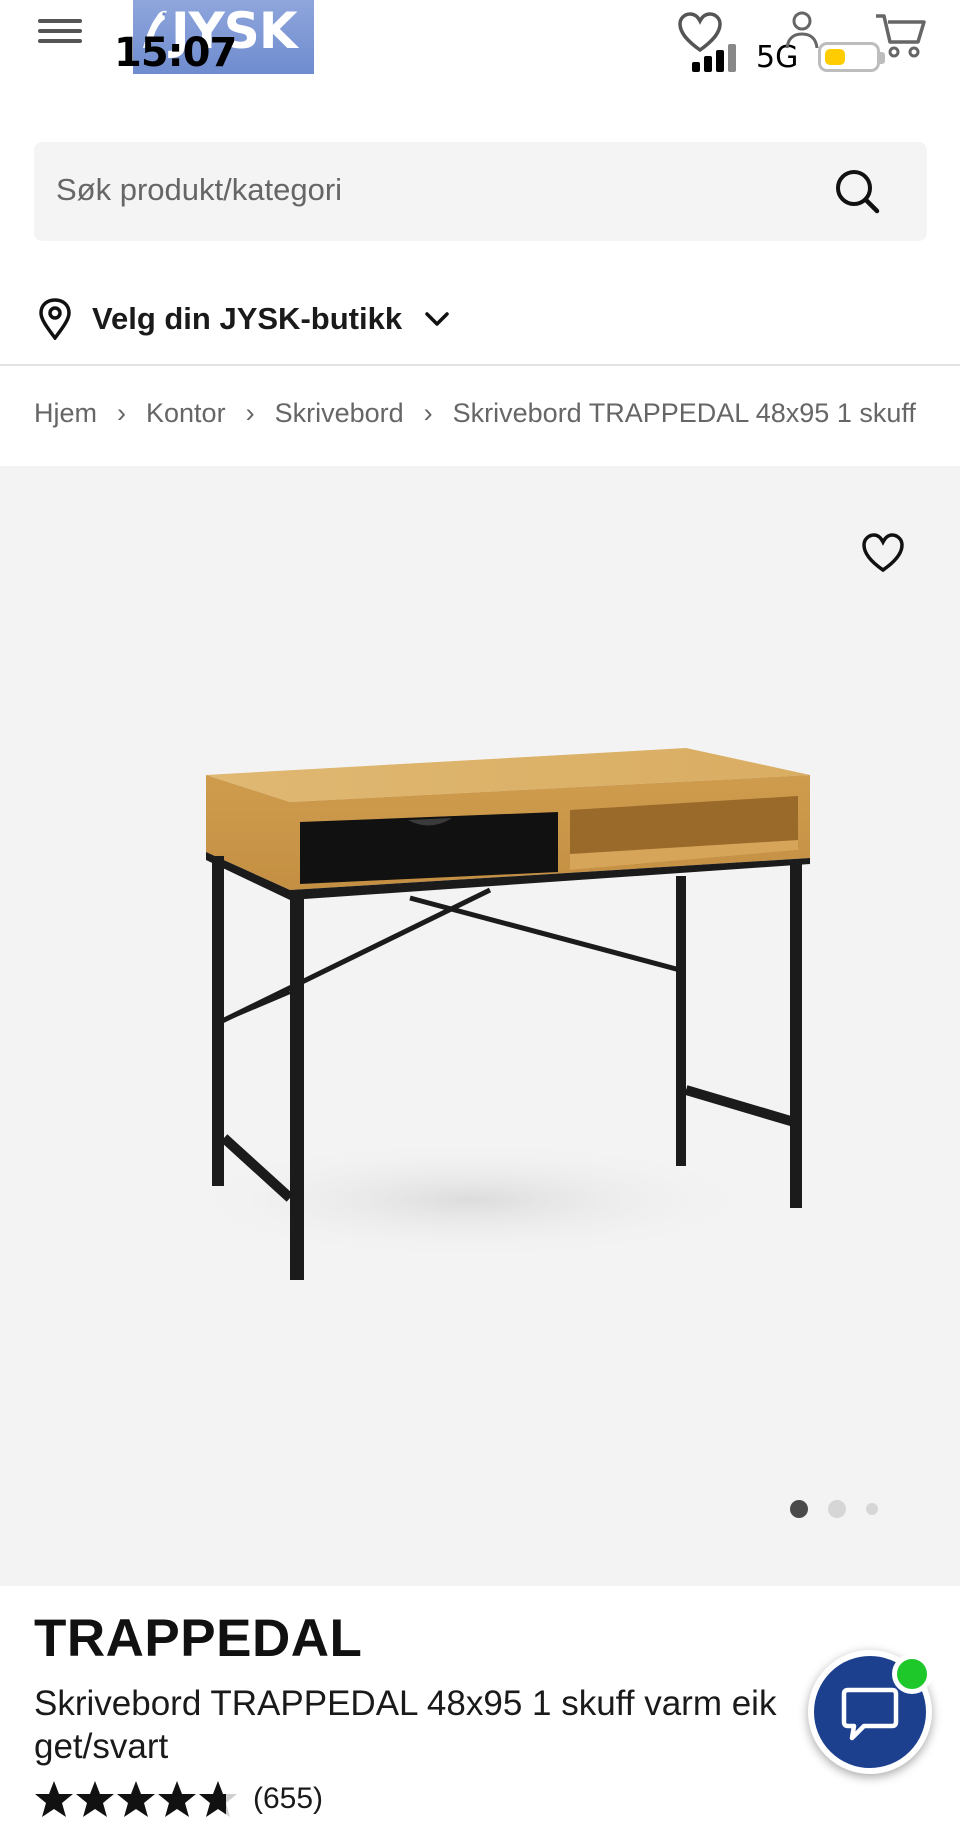  What do you see at coordinates (339, 413) in the screenshot?
I see `breadcrumb-skrivebord: Skrivebord` at bounding box center [339, 413].